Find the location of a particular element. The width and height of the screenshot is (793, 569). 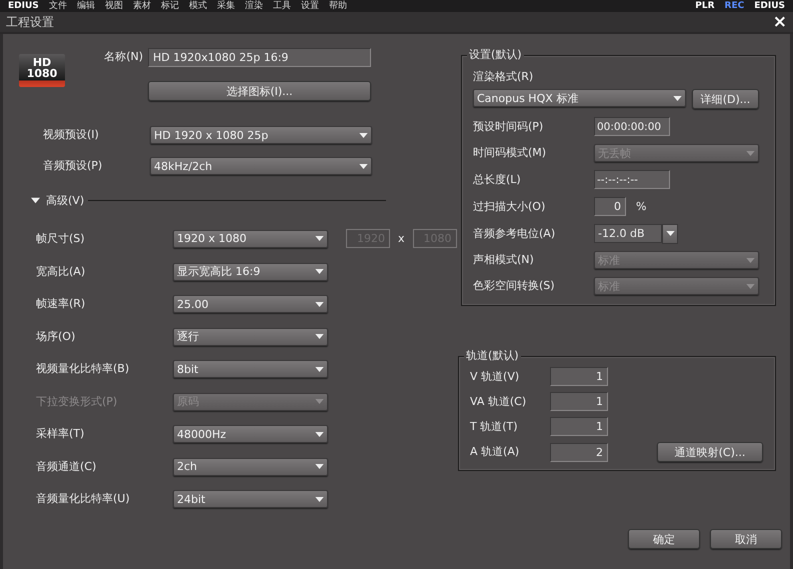

dropdown: 8bit is located at coordinates (250, 369).